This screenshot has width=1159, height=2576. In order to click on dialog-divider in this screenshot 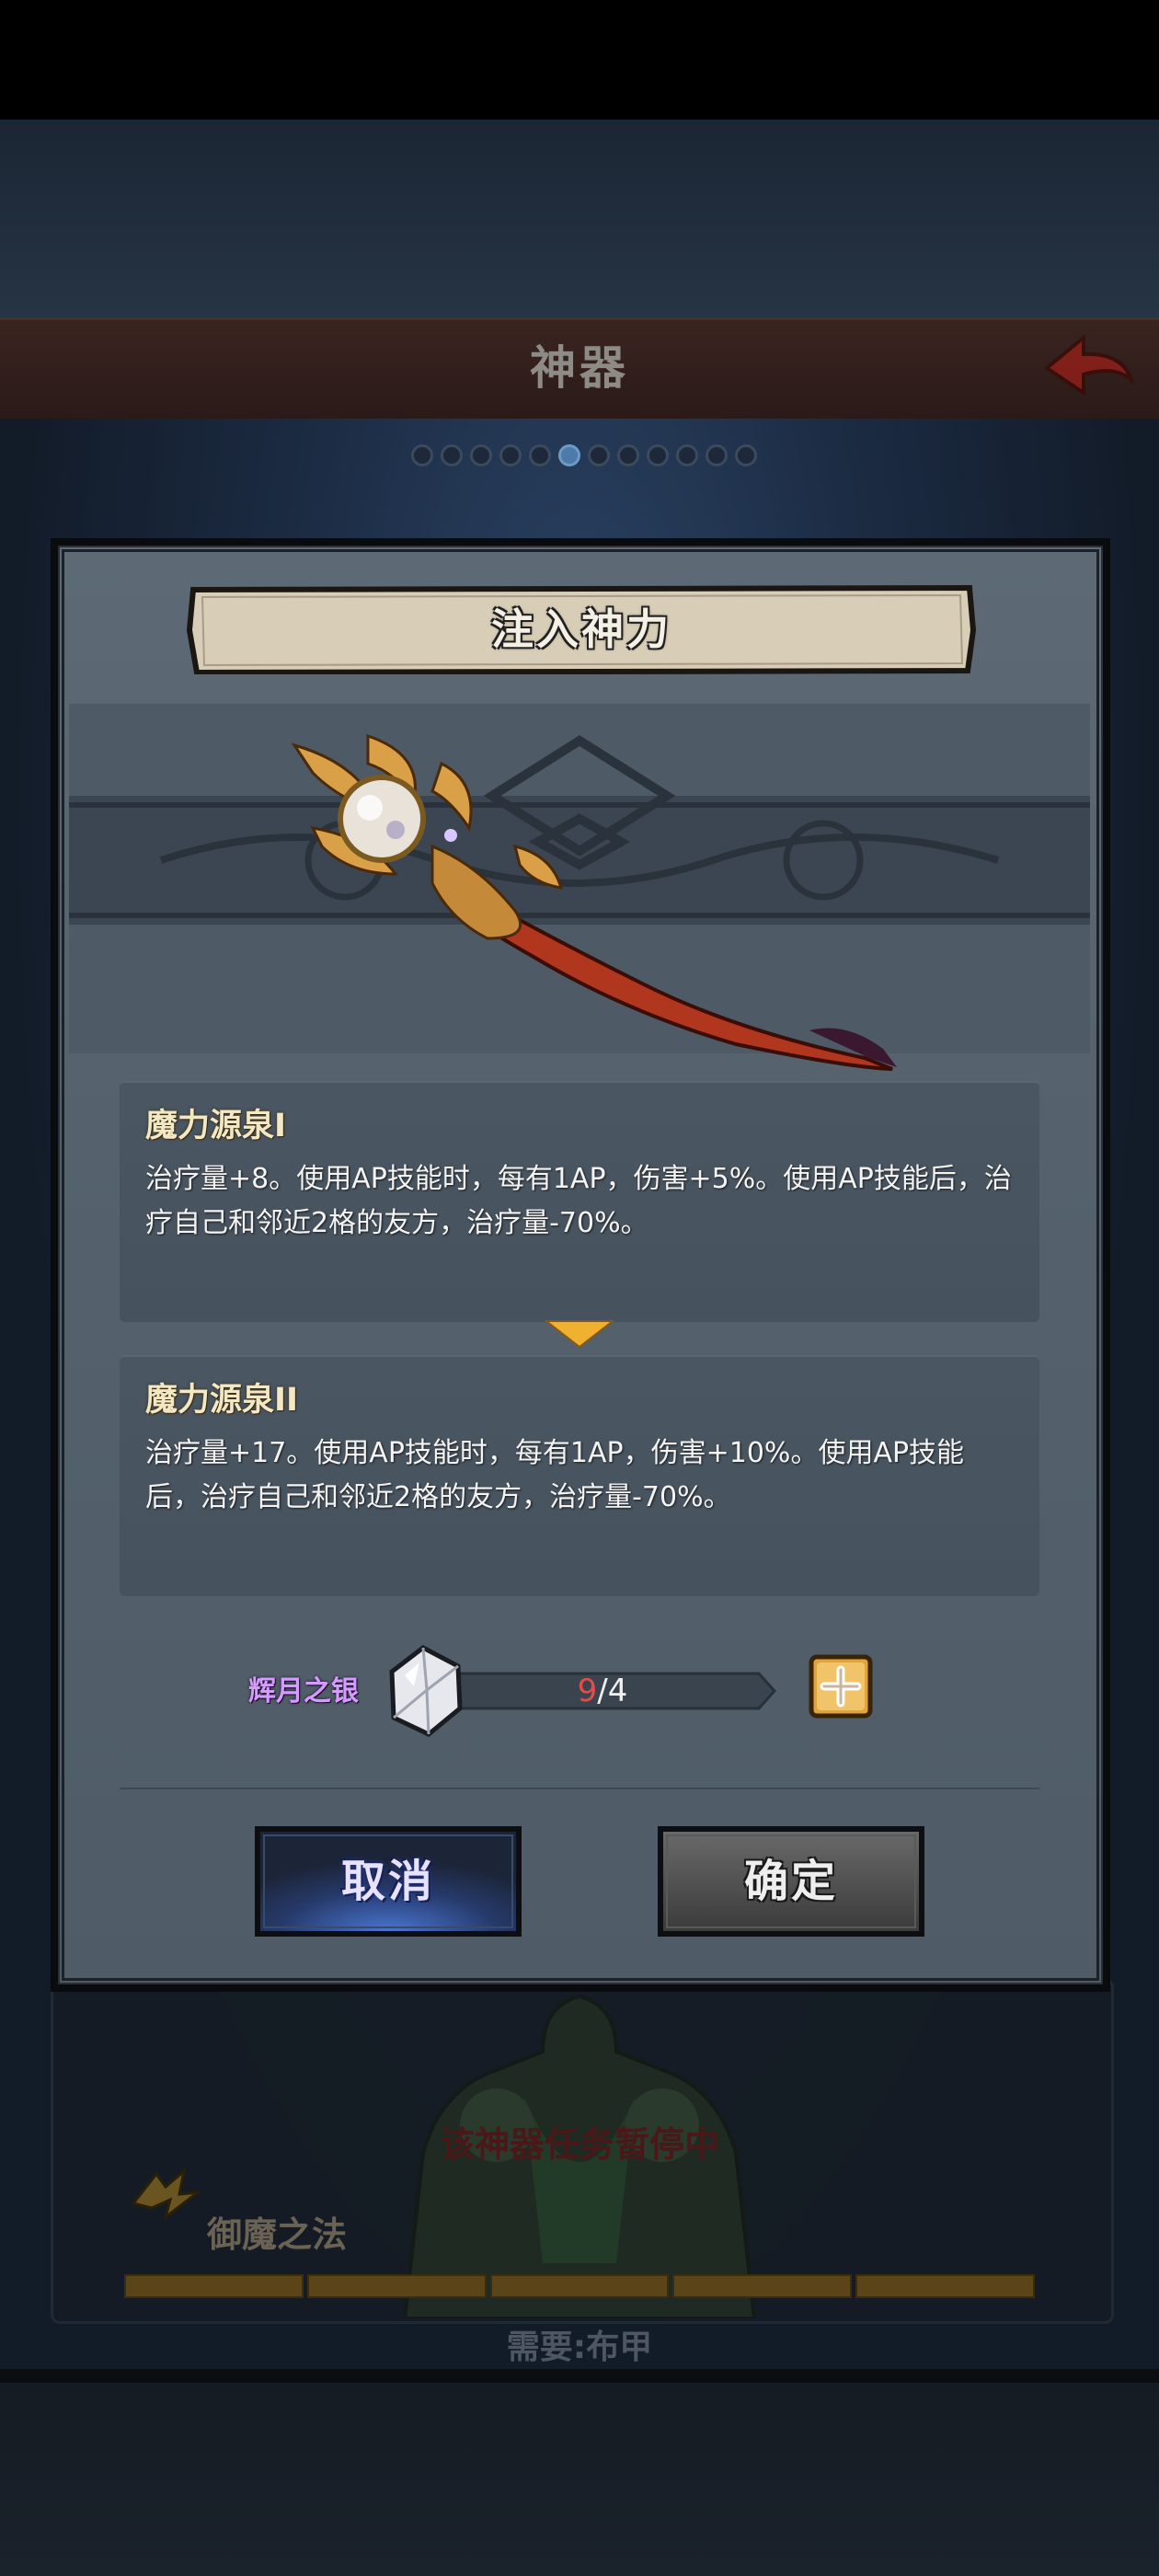, I will do `click(579, 1788)`.